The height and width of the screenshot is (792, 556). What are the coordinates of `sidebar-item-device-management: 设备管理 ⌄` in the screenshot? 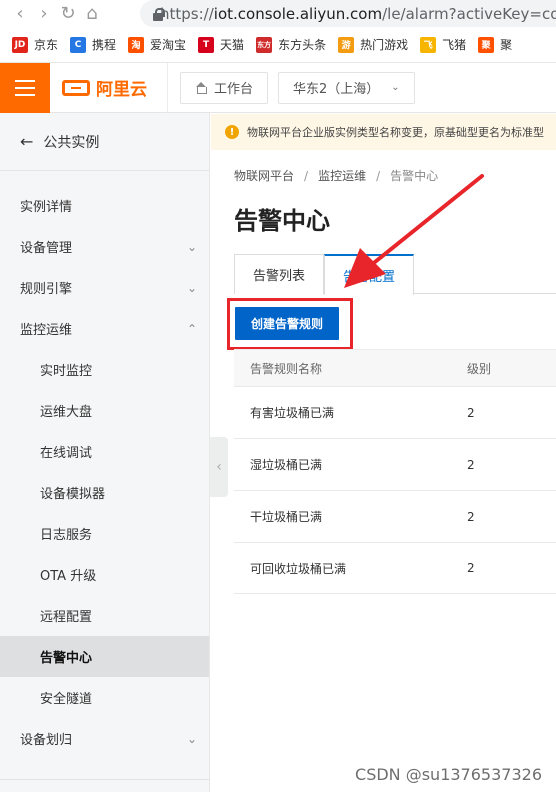 It's located at (104, 246).